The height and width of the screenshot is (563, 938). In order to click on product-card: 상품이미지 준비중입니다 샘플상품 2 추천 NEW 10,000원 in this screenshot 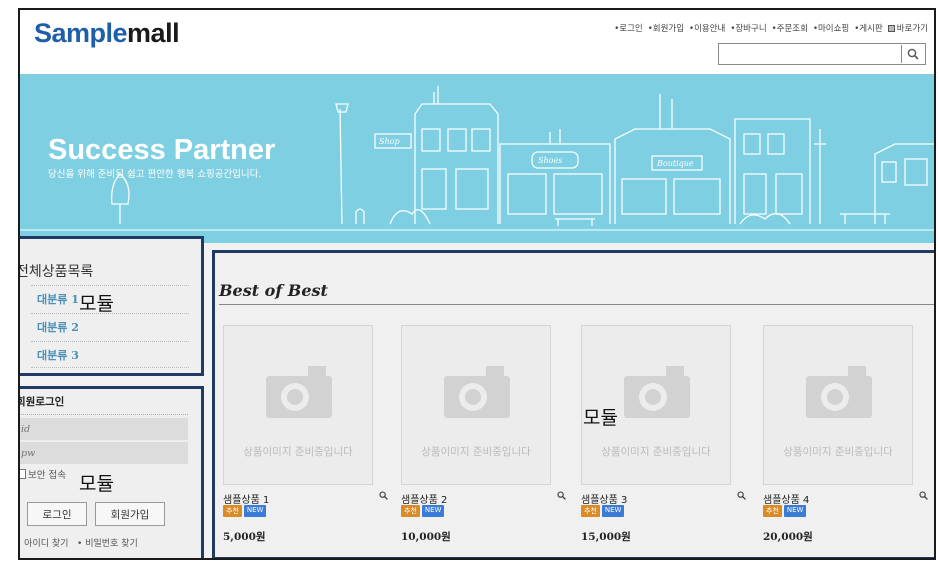, I will do `click(484, 434)`.